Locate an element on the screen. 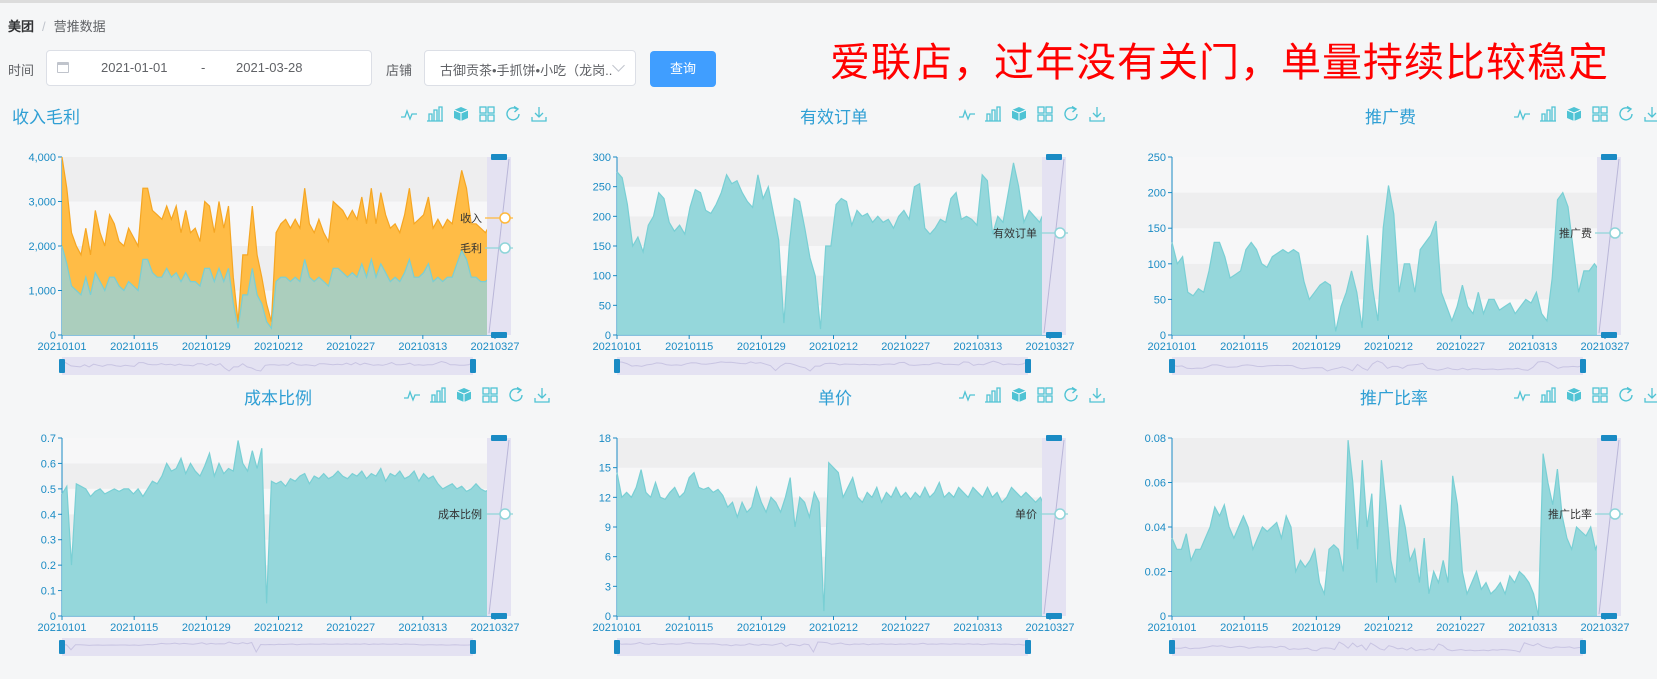 Image resolution: width=1657 pixels, height=679 pixels. query-button: 查询 is located at coordinates (683, 69).